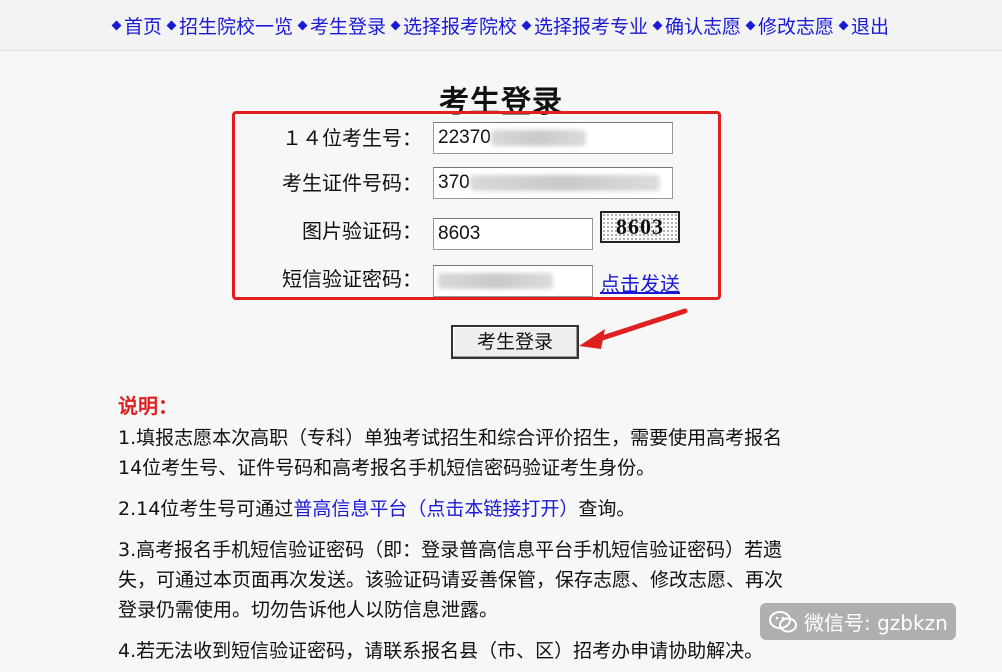 Image resolution: width=1002 pixels, height=672 pixels. I want to click on nav-item-label: 首页, so click(142, 26).